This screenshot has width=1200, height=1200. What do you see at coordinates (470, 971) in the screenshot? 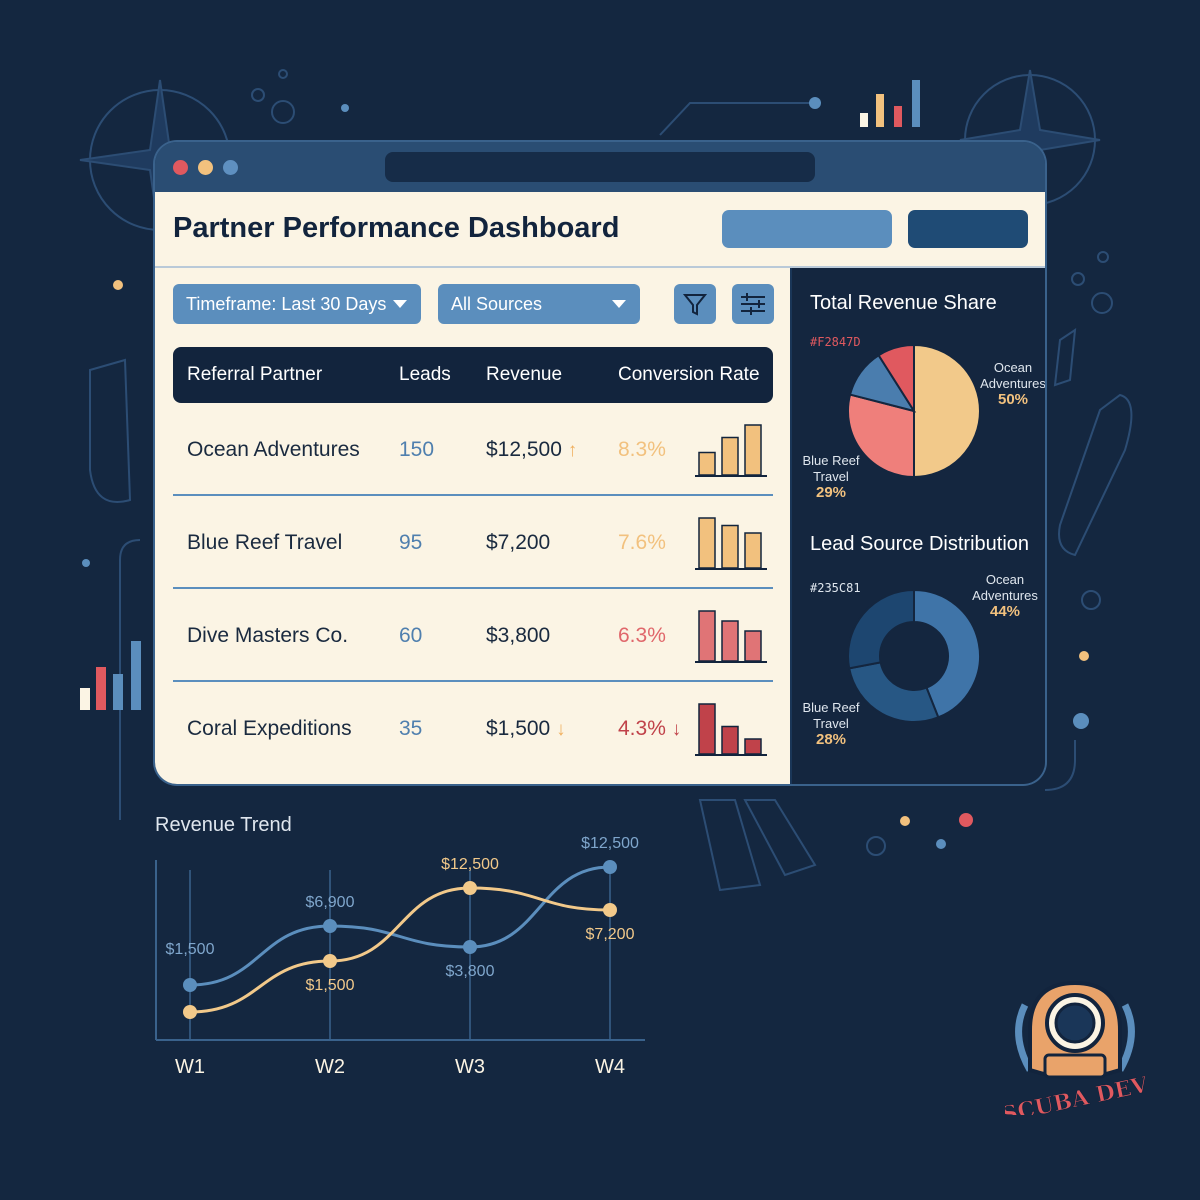
I see `blue-data-label: $3,800` at bounding box center [470, 971].